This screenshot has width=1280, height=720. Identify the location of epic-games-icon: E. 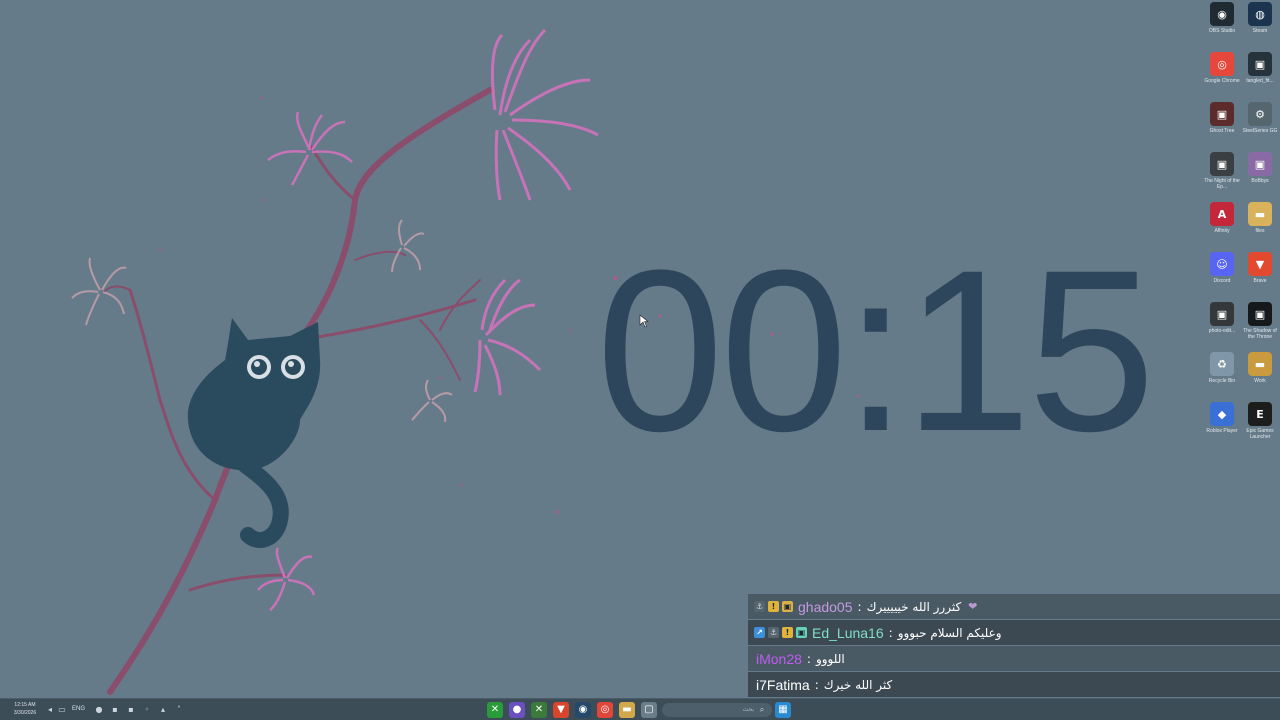
(1260, 414).